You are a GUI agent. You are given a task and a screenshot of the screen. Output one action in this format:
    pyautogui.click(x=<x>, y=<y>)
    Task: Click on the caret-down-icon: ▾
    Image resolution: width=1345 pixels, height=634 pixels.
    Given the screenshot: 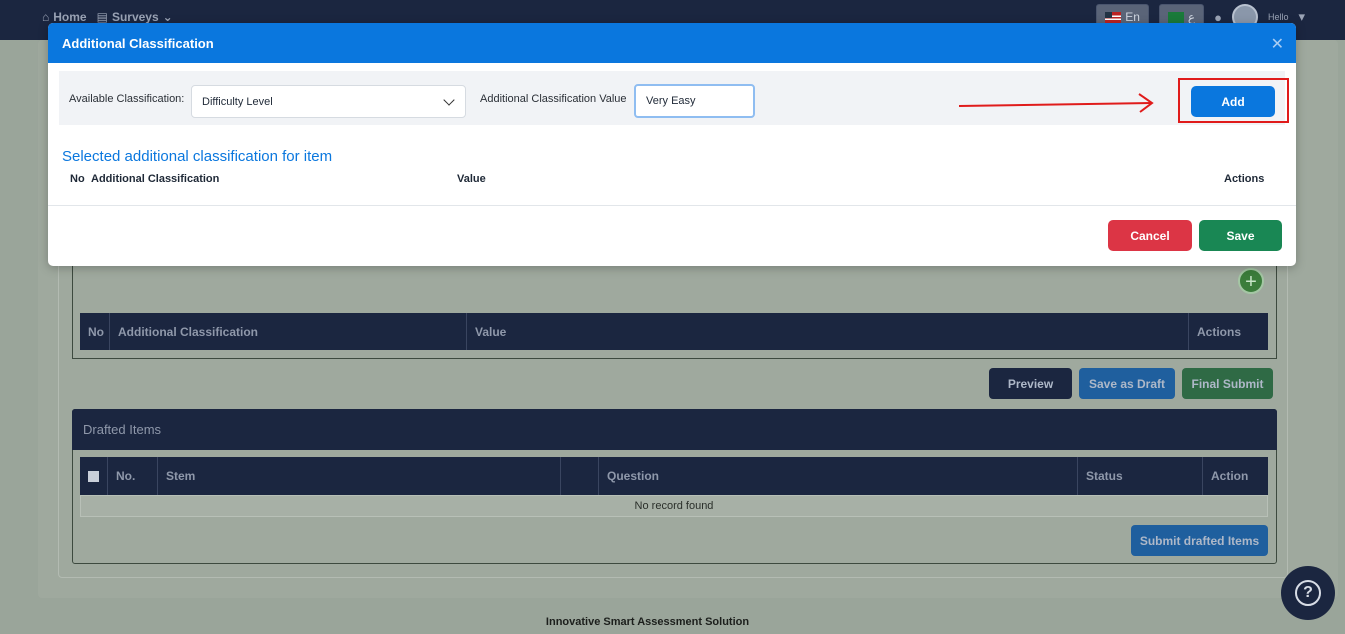 What is the action you would take?
    pyautogui.click(x=1301, y=17)
    